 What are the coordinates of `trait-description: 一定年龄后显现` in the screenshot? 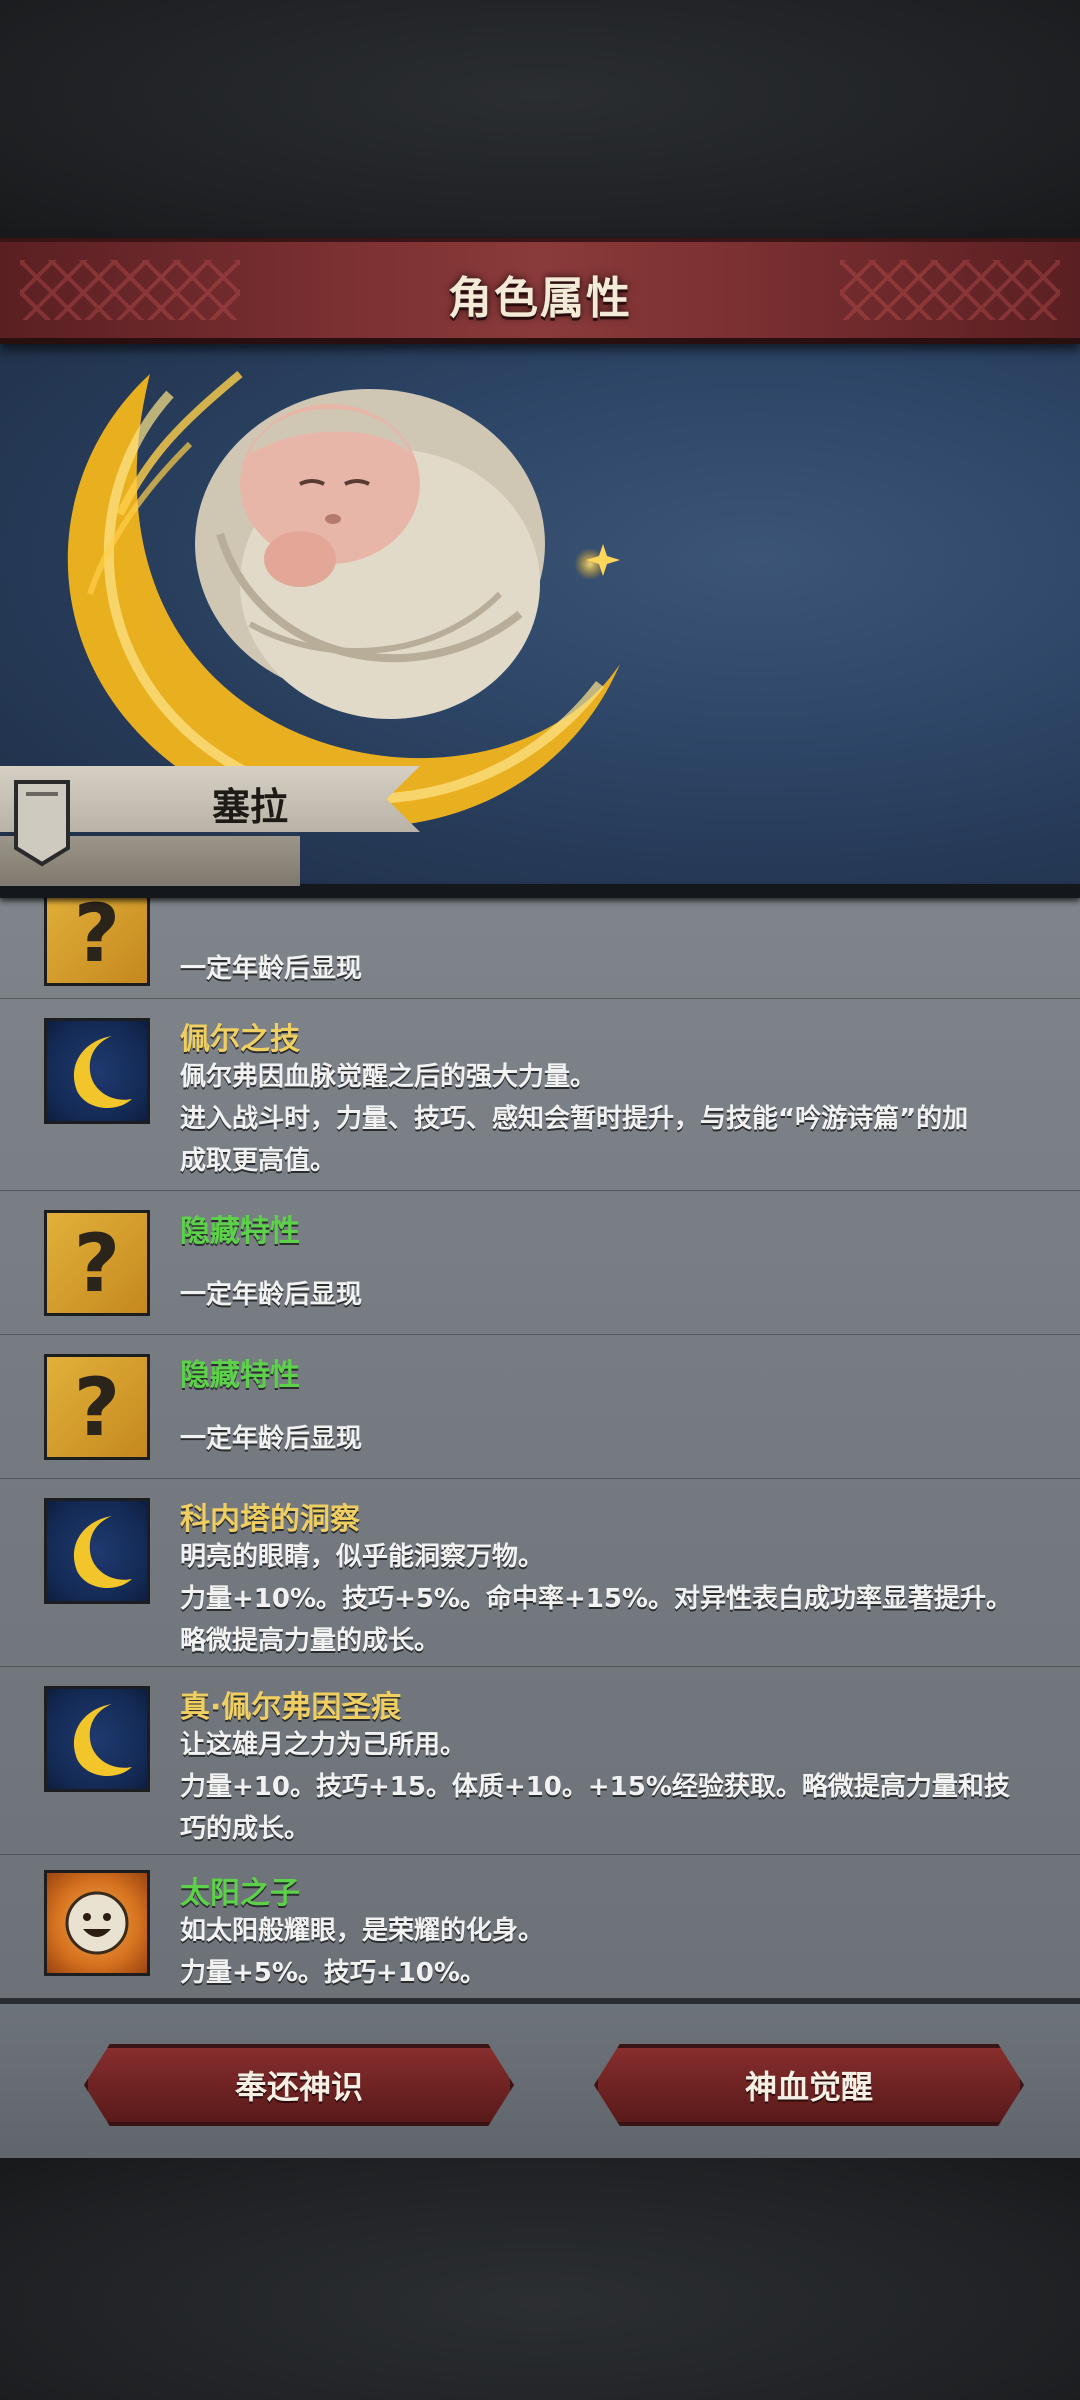 It's located at (271, 969).